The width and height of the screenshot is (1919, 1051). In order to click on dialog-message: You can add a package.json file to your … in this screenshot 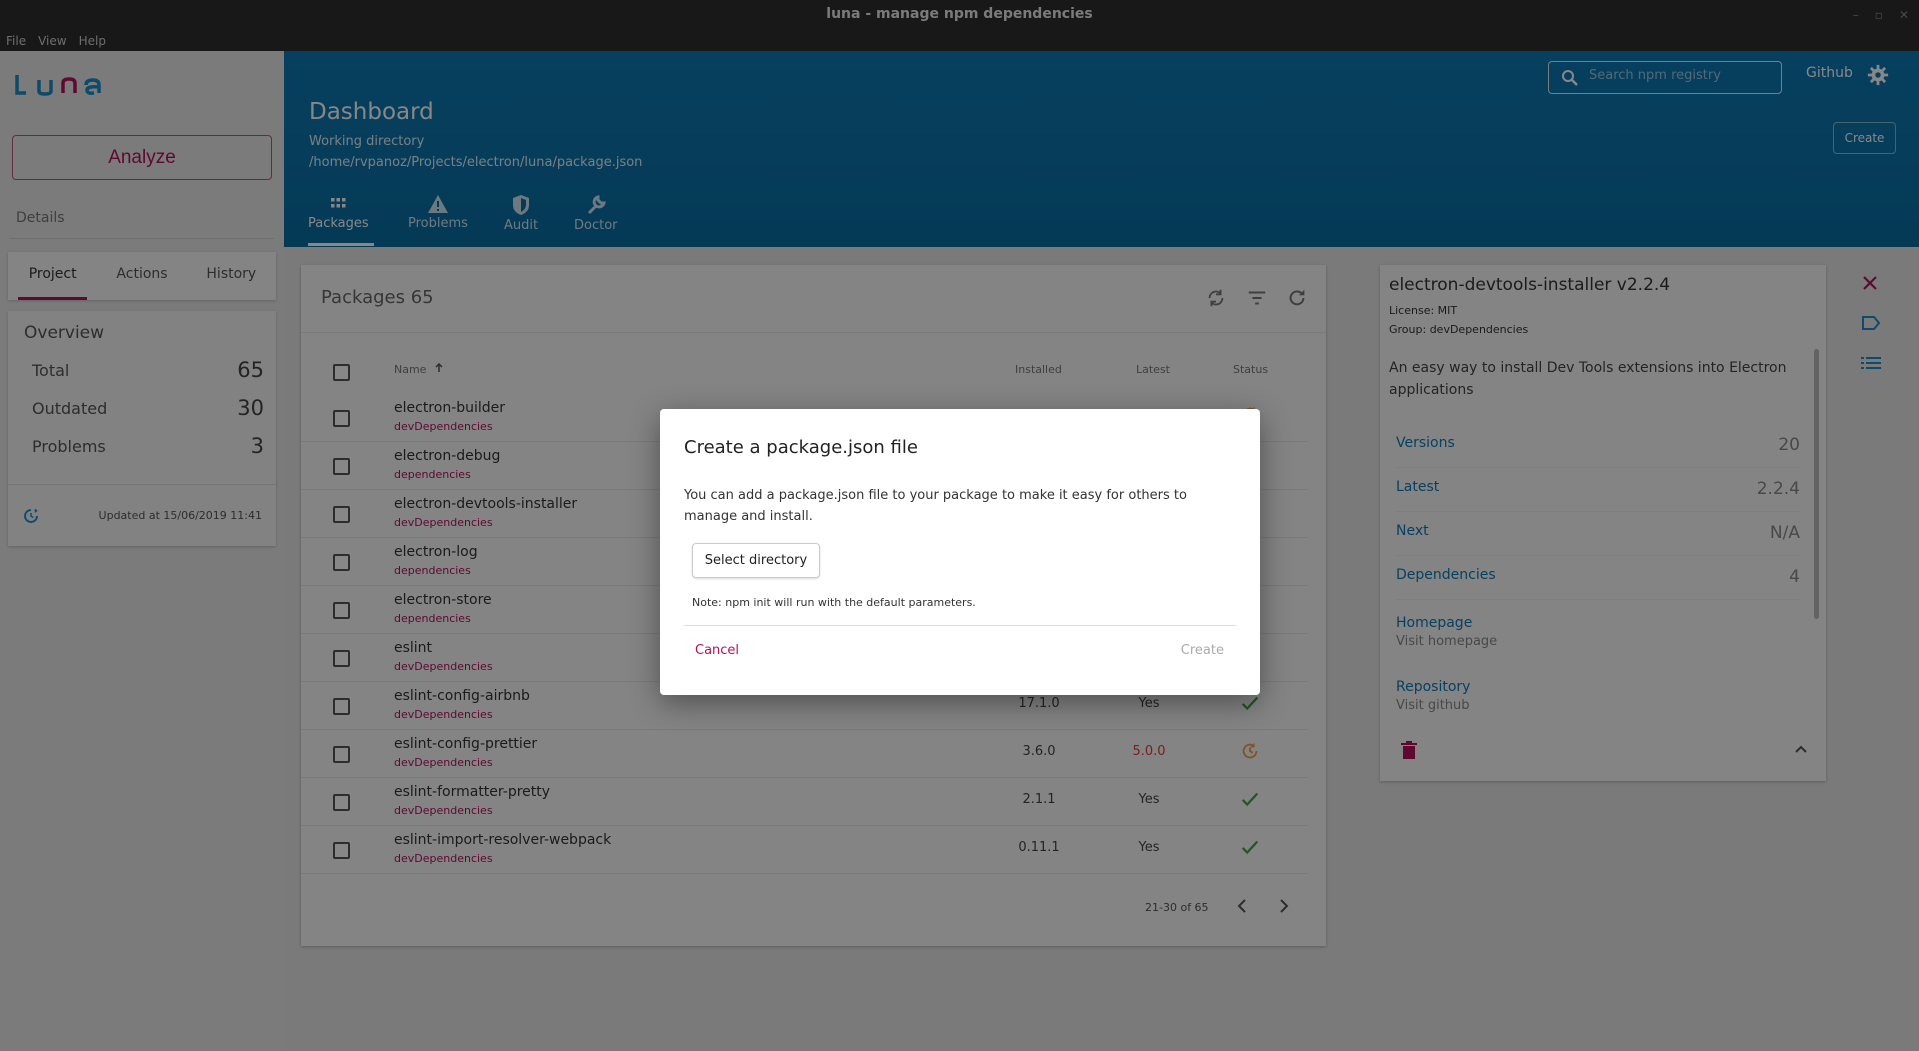, I will do `click(935, 506)`.